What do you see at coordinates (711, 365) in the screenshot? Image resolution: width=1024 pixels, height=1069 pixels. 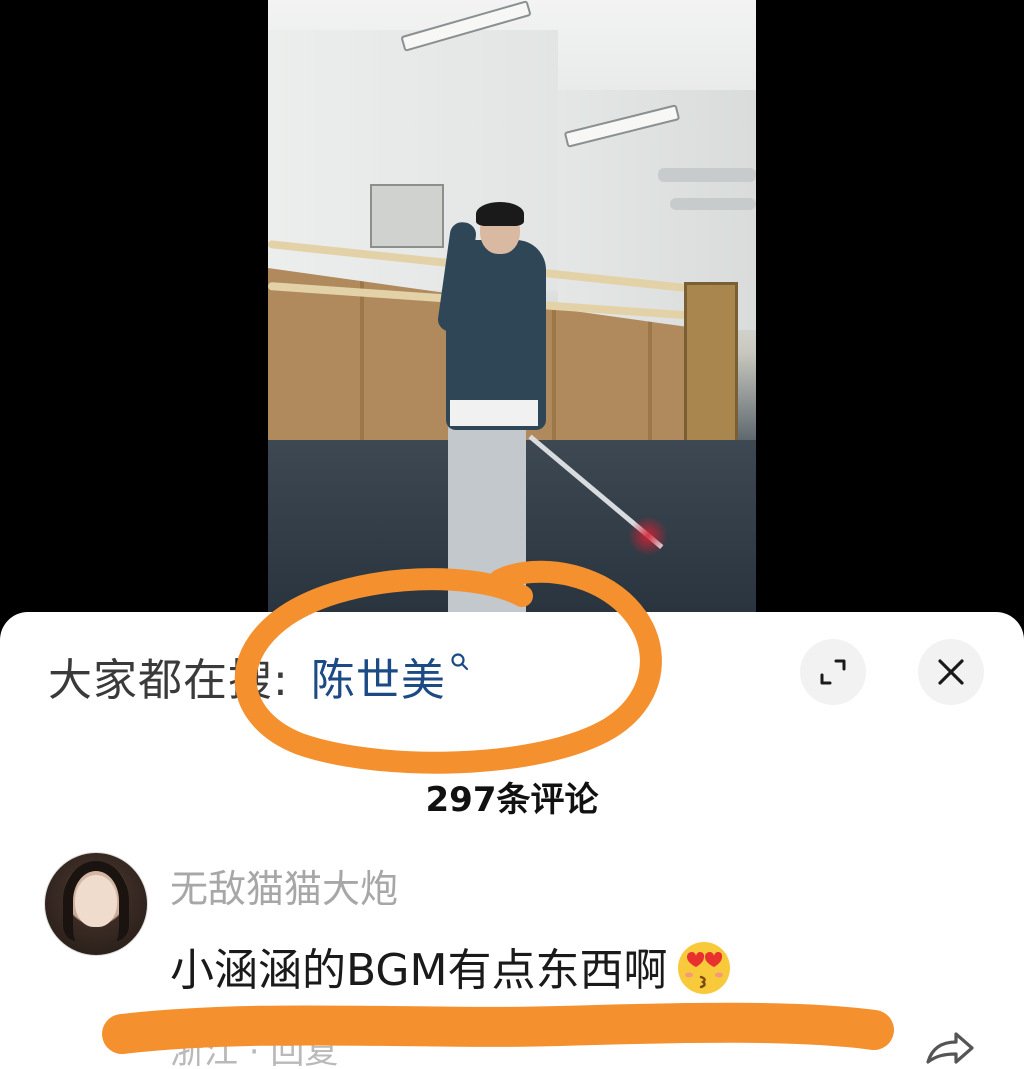 I see `studio-door` at bounding box center [711, 365].